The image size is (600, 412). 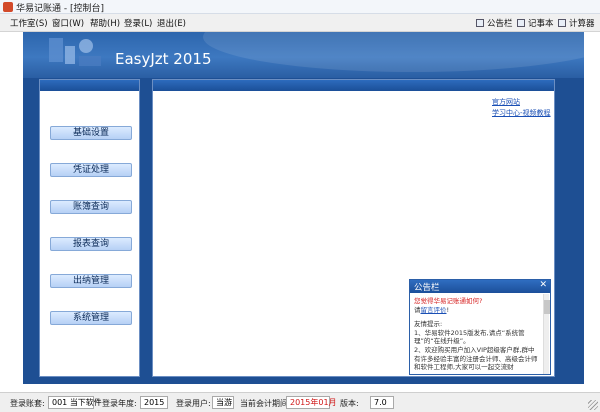 What do you see at coordinates (469, 337) in the screenshot?
I see `bulletin-tip-1: 1、华易软件2015版发布,请点“系统管理”的“在线升级”。` at bounding box center [469, 337].